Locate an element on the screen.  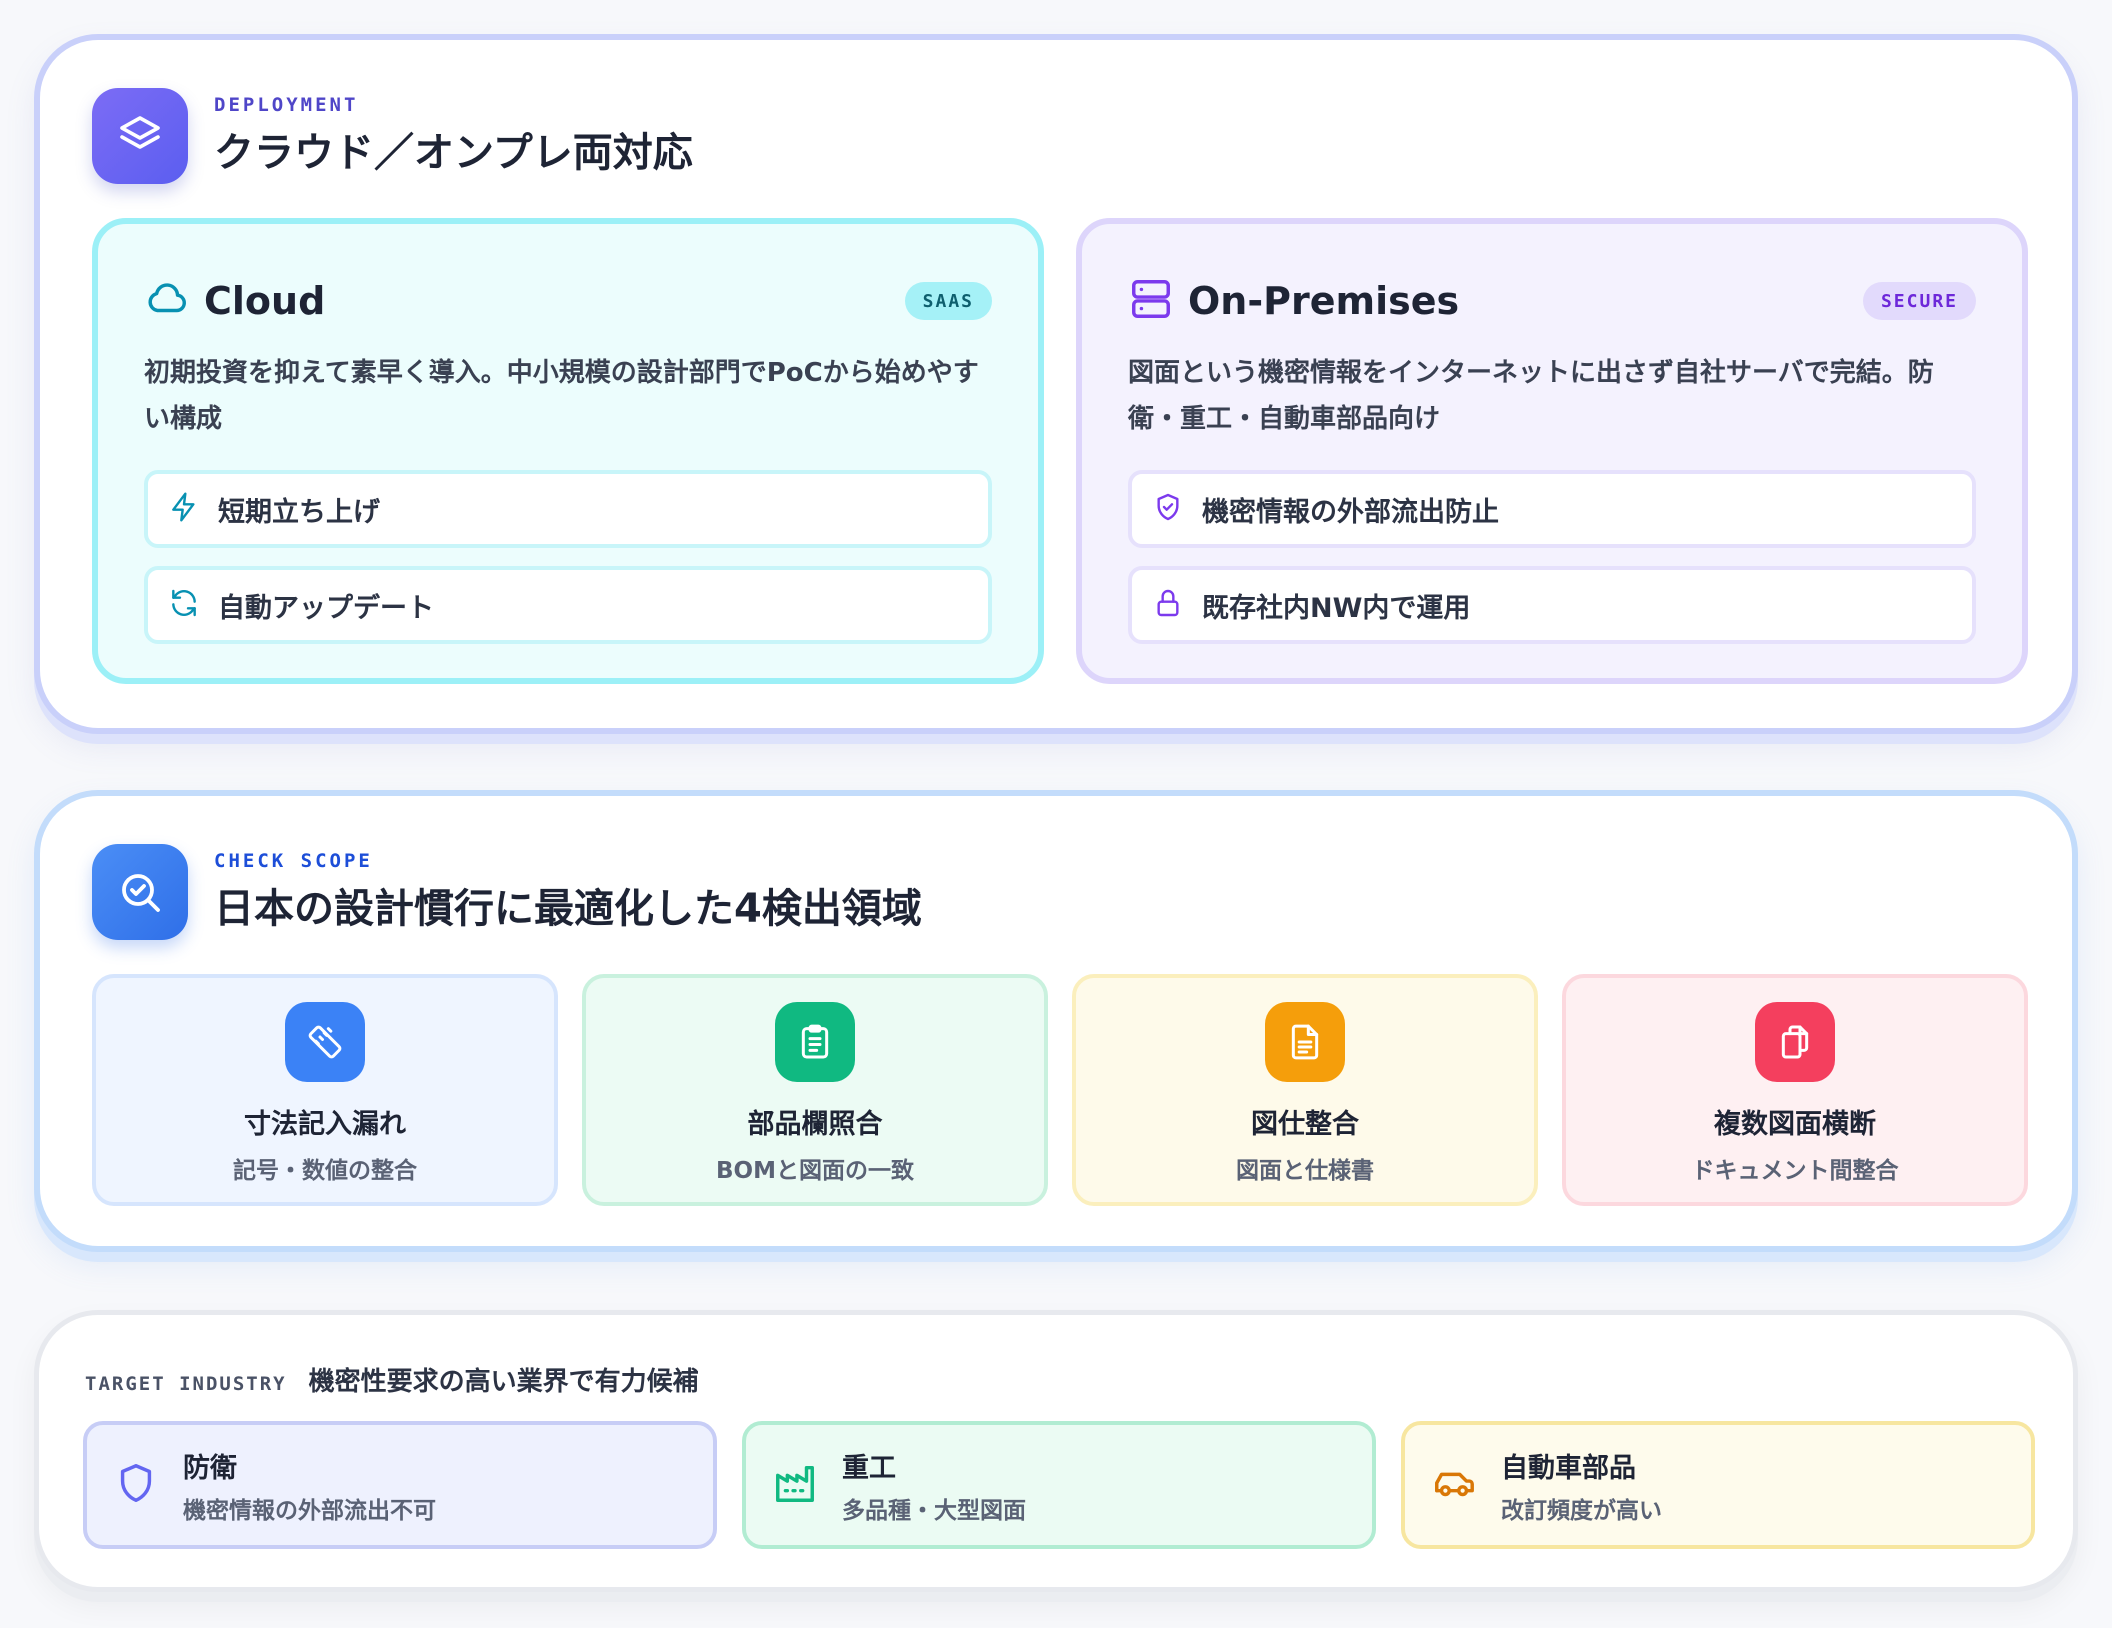
scope-title: 寸法記入漏れ is located at coordinates (325, 1124).